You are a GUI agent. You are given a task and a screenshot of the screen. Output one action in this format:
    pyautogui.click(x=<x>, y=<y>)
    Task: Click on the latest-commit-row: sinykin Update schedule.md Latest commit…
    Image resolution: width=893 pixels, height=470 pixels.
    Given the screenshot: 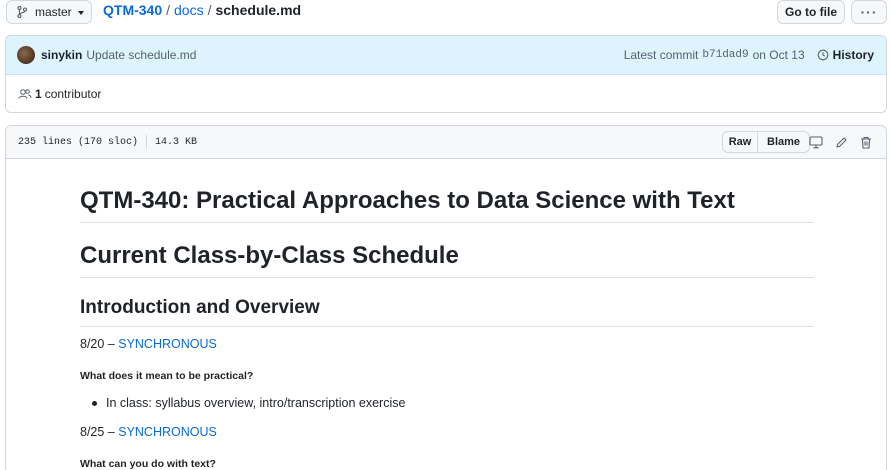 What is the action you would take?
    pyautogui.click(x=446, y=55)
    